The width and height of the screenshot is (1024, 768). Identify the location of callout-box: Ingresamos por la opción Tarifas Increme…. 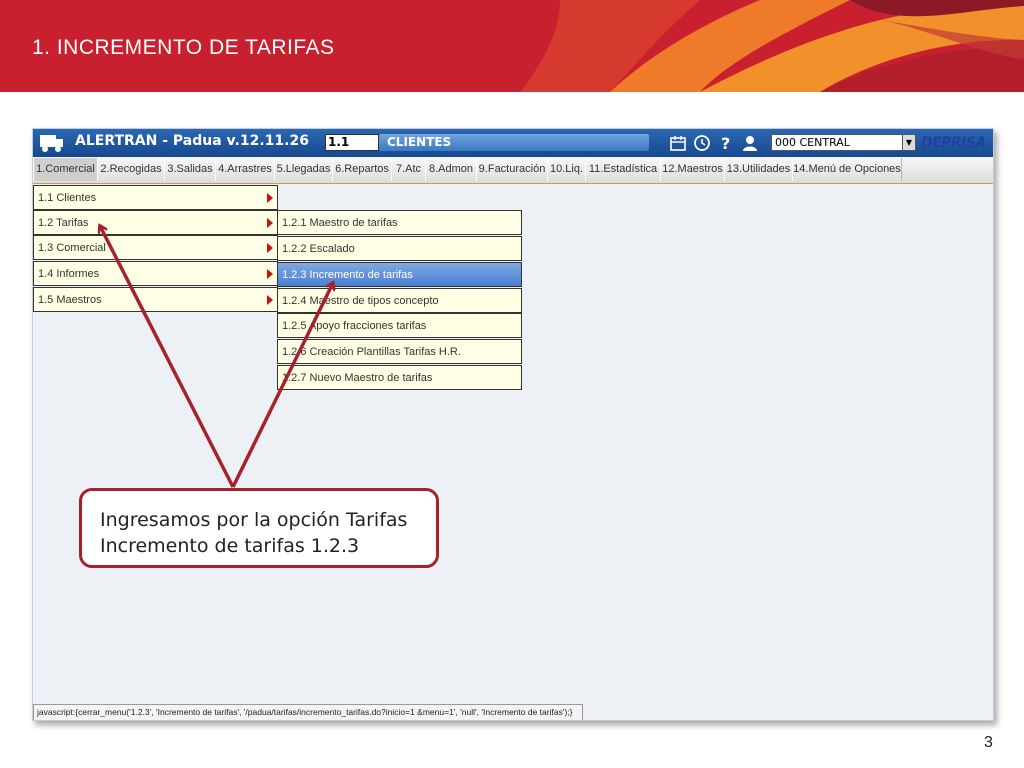
(259, 528).